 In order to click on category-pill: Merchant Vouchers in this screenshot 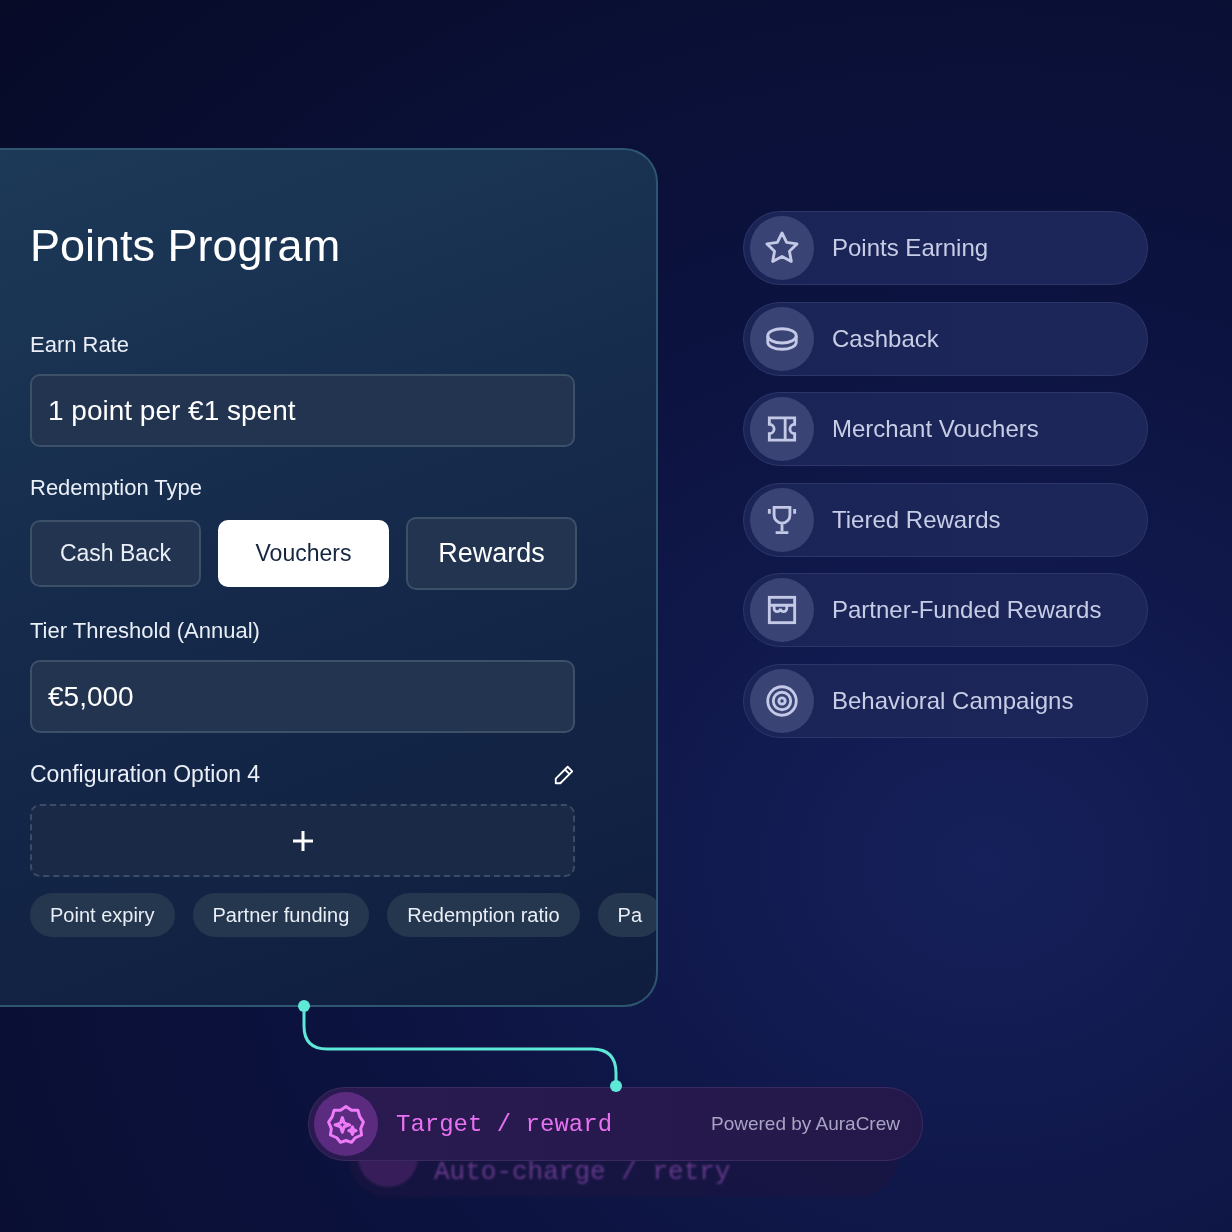, I will do `click(945, 429)`.